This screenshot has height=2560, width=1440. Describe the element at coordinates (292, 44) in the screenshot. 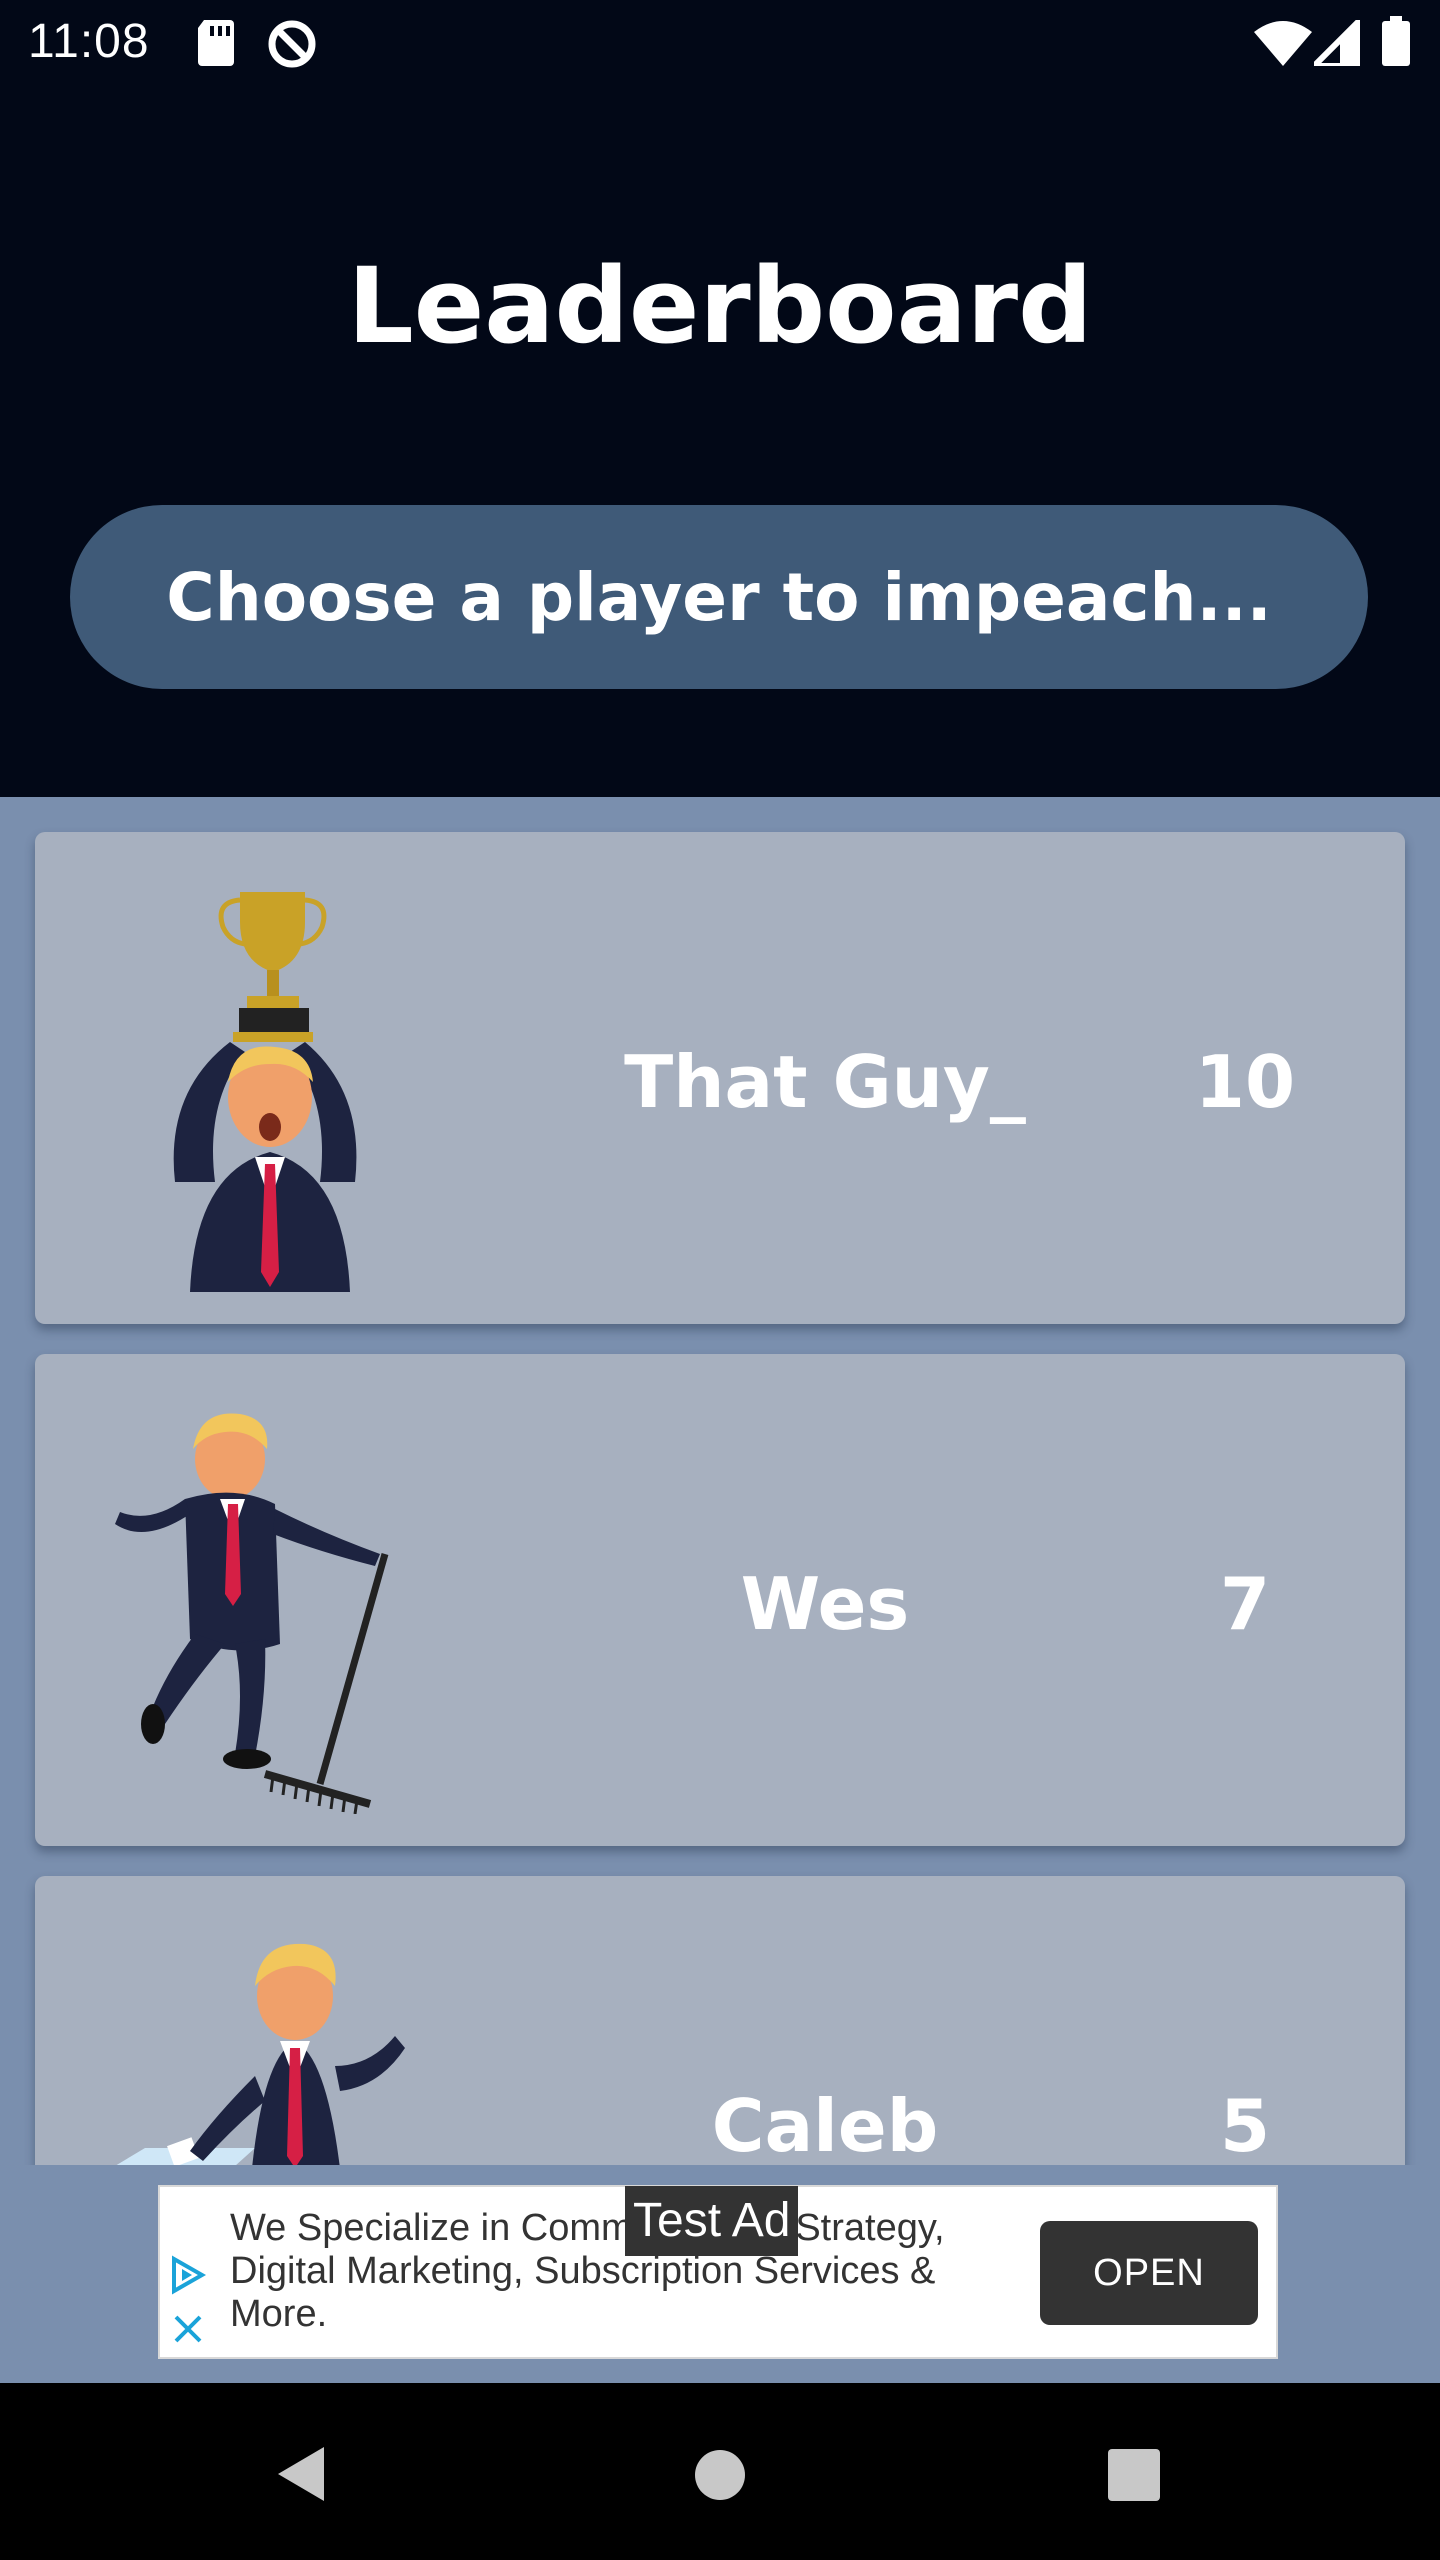

I see `data-saver-icon` at that location.